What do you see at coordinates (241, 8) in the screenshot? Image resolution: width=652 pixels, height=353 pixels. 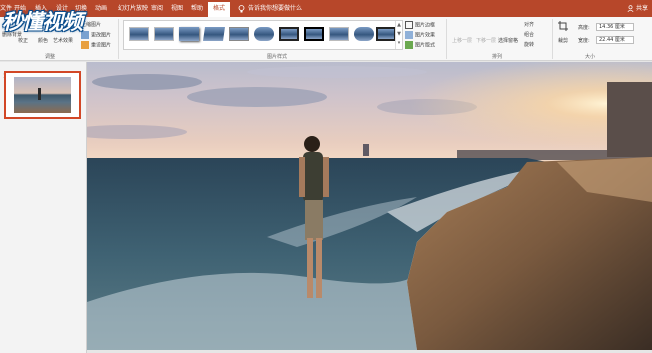 I see `lightbulb-icon` at bounding box center [241, 8].